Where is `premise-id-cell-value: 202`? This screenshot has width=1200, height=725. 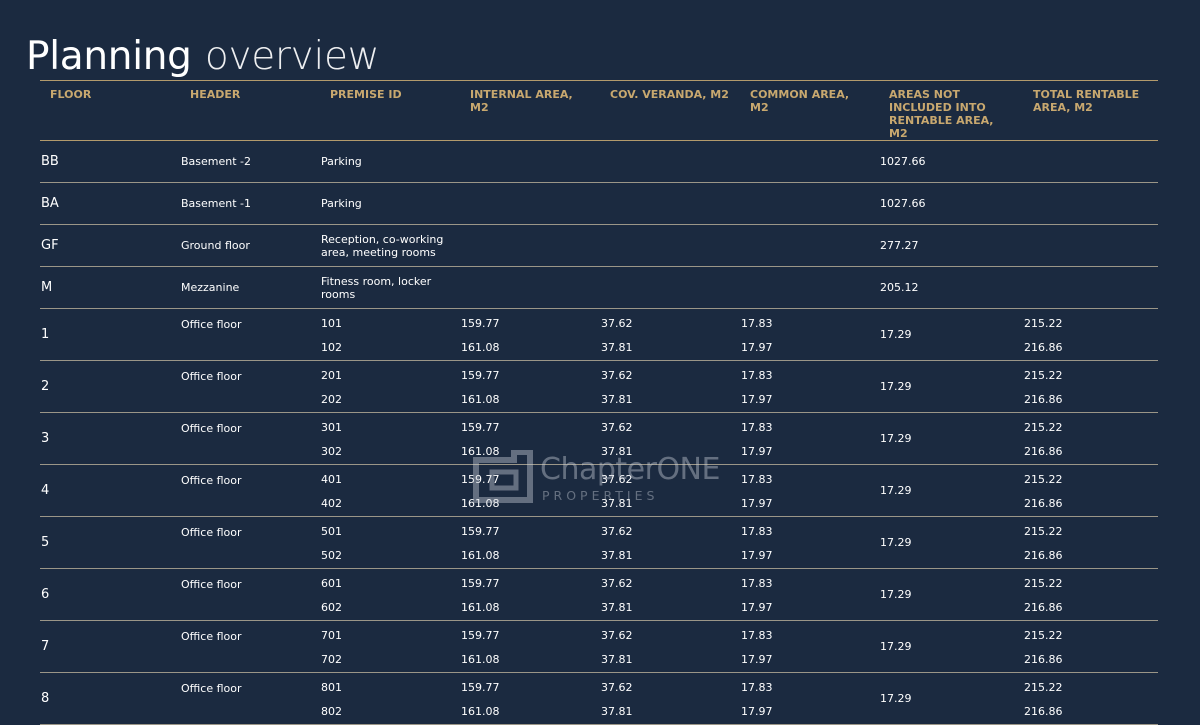
premise-id-cell-value: 202 is located at coordinates (331, 399).